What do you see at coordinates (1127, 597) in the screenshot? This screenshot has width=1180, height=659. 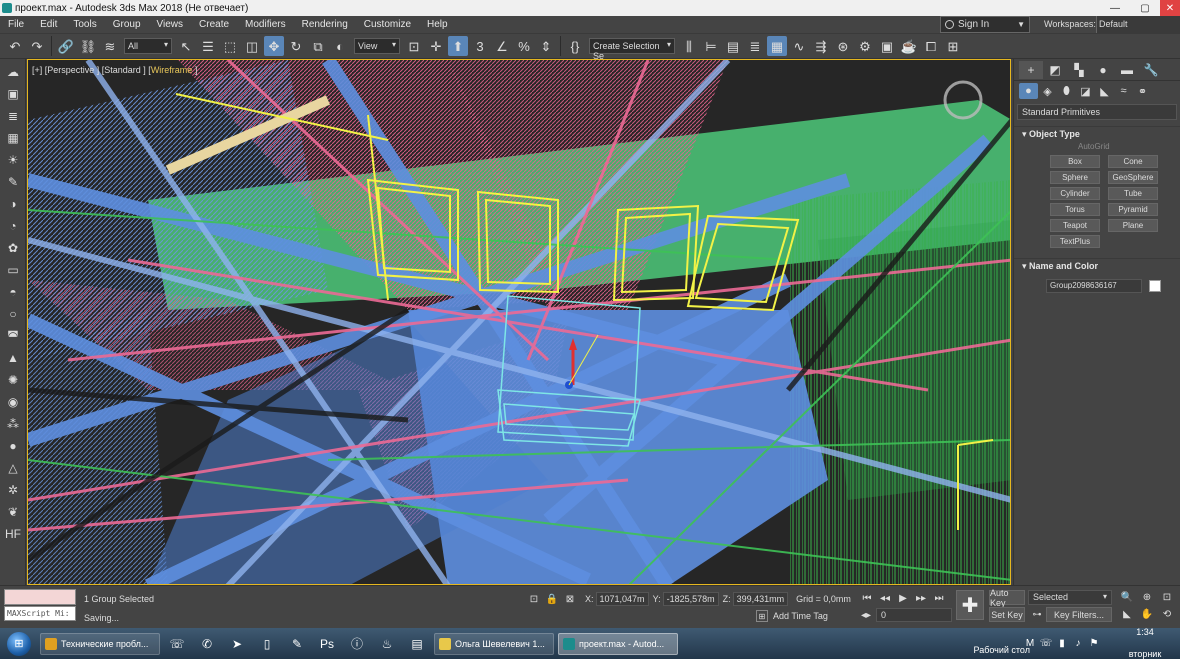 I see `zoom-icon: 🔍` at bounding box center [1127, 597].